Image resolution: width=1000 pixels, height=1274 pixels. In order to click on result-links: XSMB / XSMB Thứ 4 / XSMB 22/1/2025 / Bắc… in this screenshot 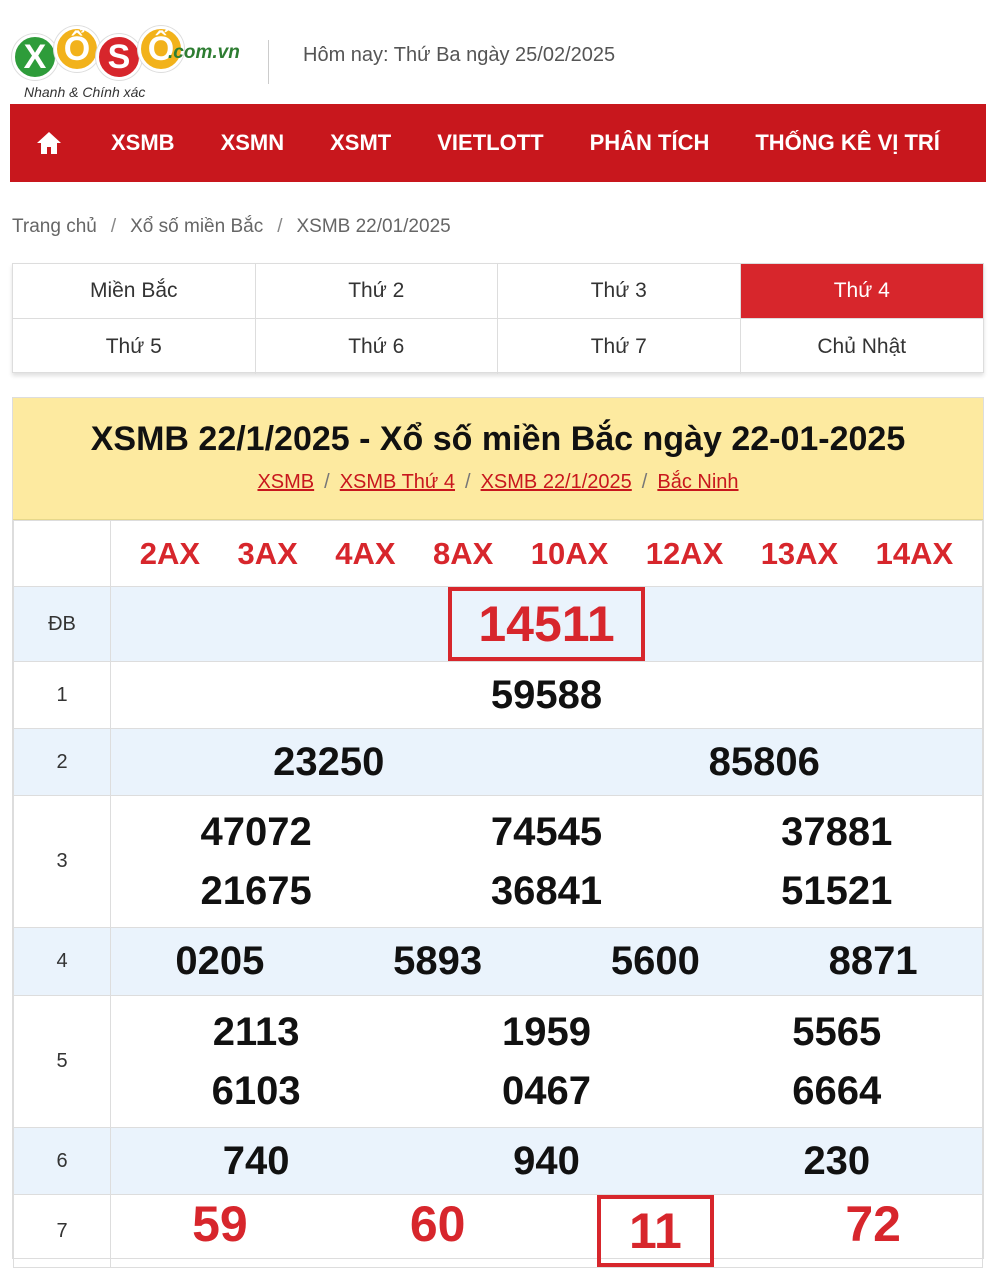, I will do `click(498, 482)`.